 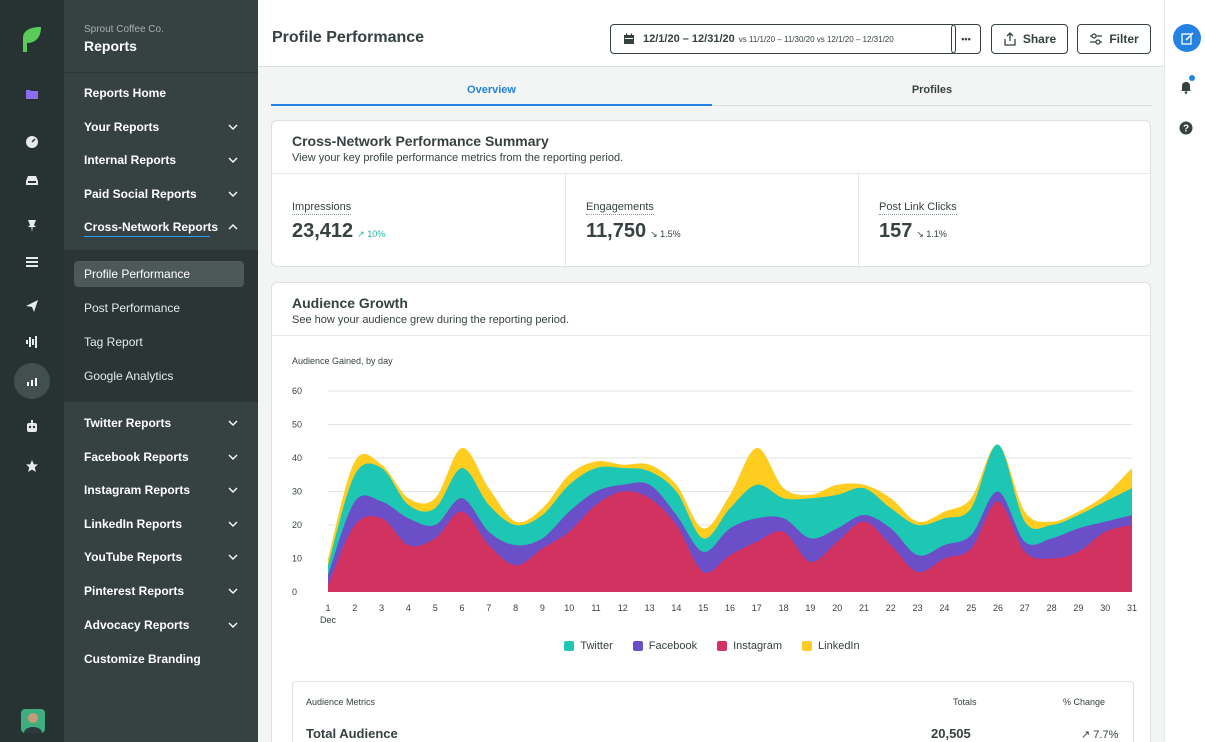 What do you see at coordinates (712, 646) in the screenshot?
I see `chart-legend: Twitter Facebook Instagram LinkedIn` at bounding box center [712, 646].